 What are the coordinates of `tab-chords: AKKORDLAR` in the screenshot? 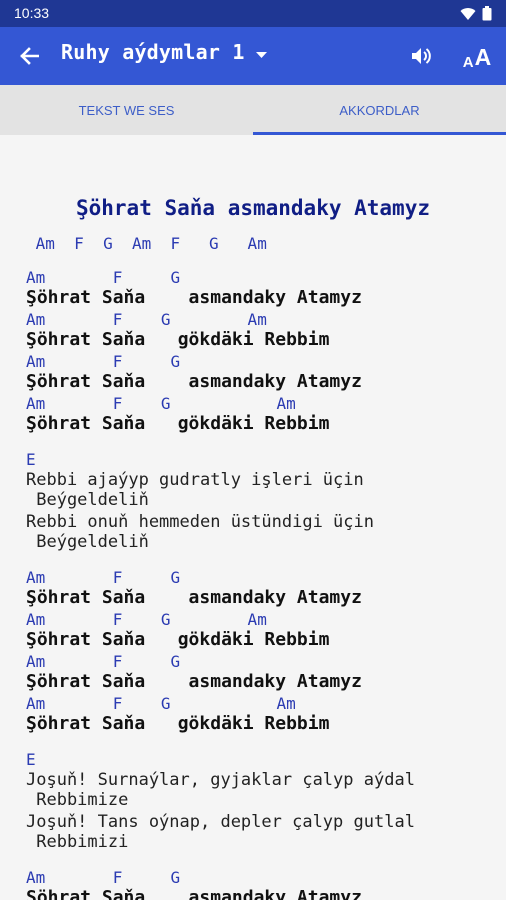 It's located at (379, 110).